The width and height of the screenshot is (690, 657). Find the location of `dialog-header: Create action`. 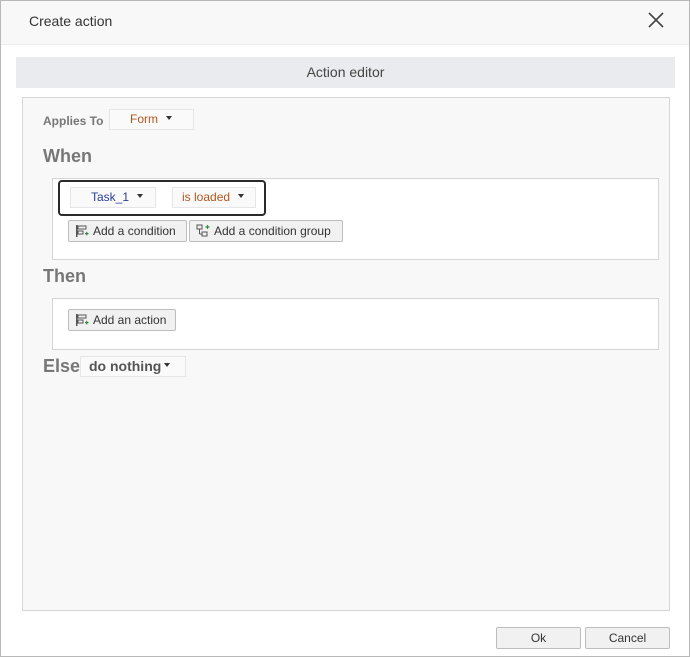

dialog-header: Create action is located at coordinates (345, 23).